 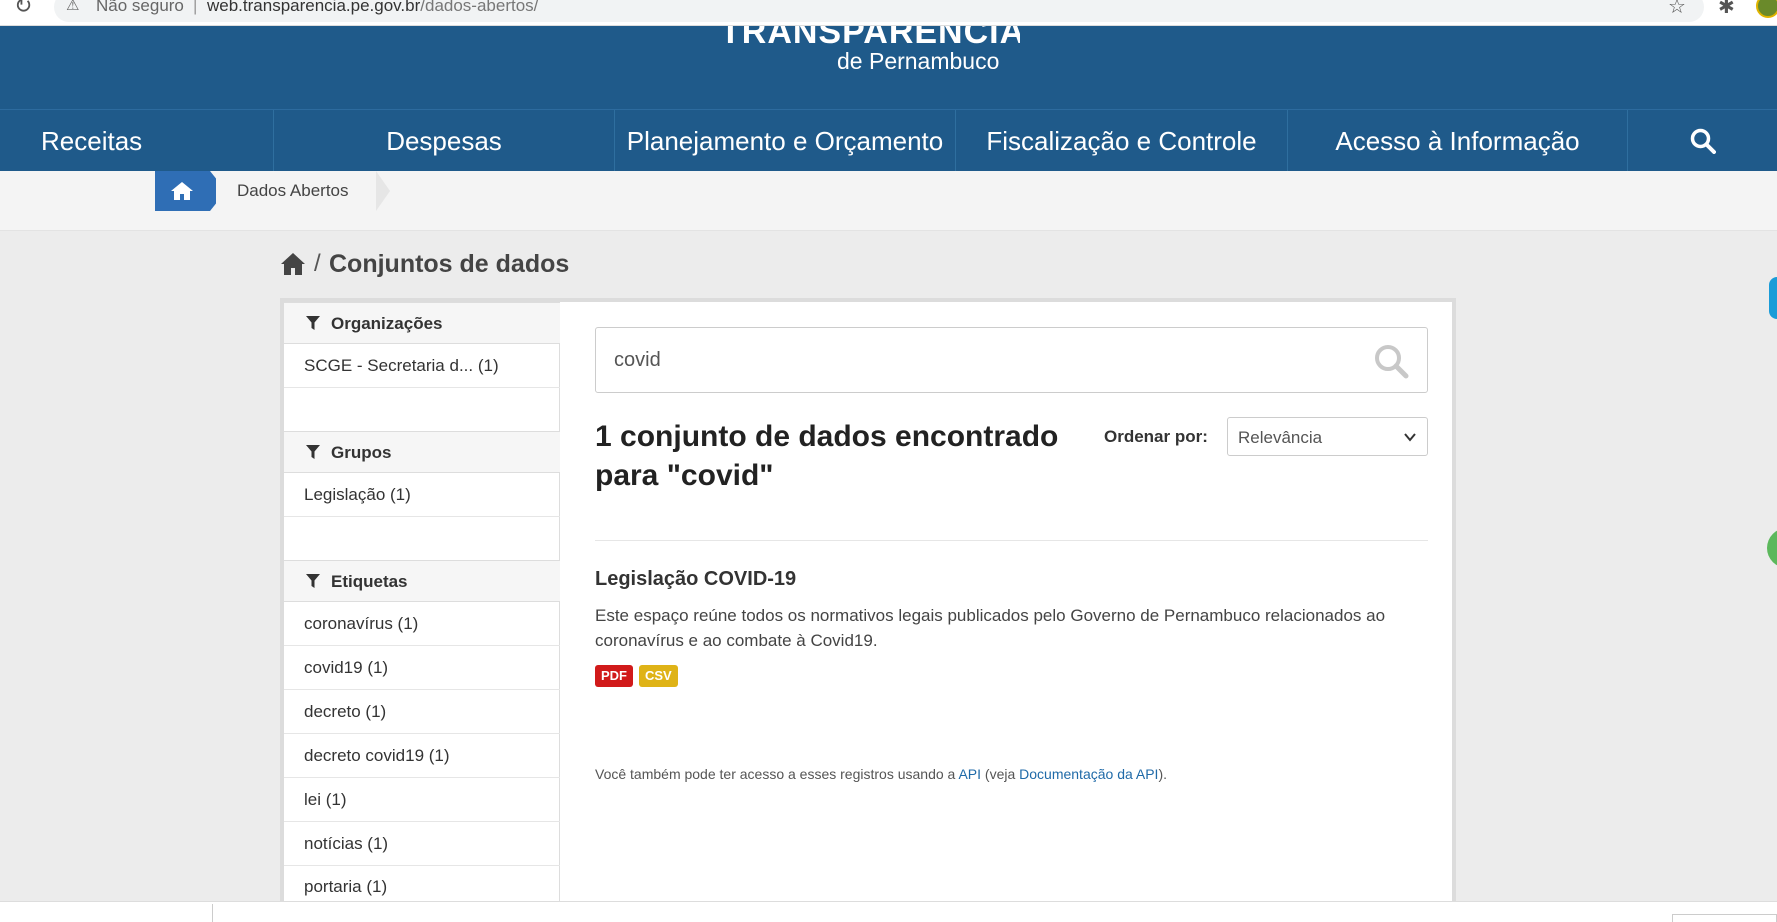 I want to click on facet-header-organizations: Organizações, so click(x=422, y=323).